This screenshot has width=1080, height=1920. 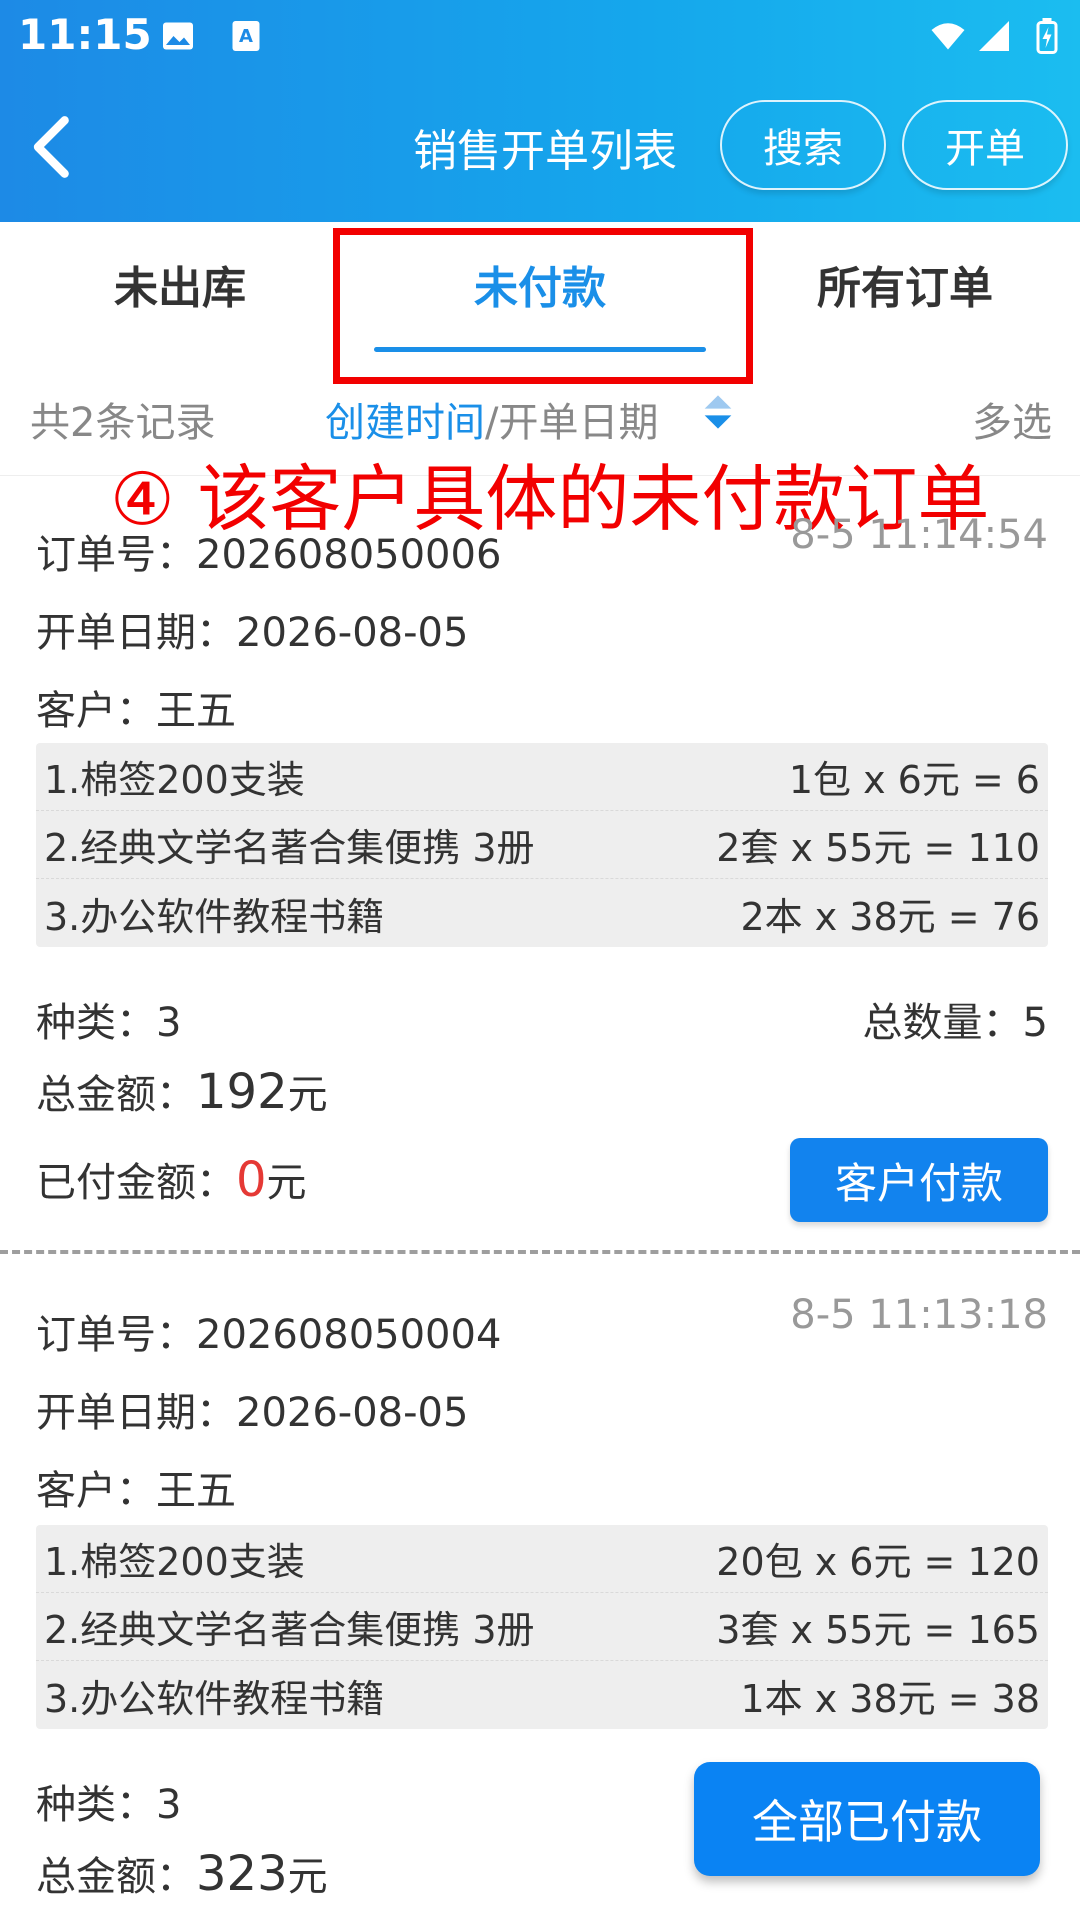 I want to click on page-title: 销售开单列表, so click(x=545, y=151).